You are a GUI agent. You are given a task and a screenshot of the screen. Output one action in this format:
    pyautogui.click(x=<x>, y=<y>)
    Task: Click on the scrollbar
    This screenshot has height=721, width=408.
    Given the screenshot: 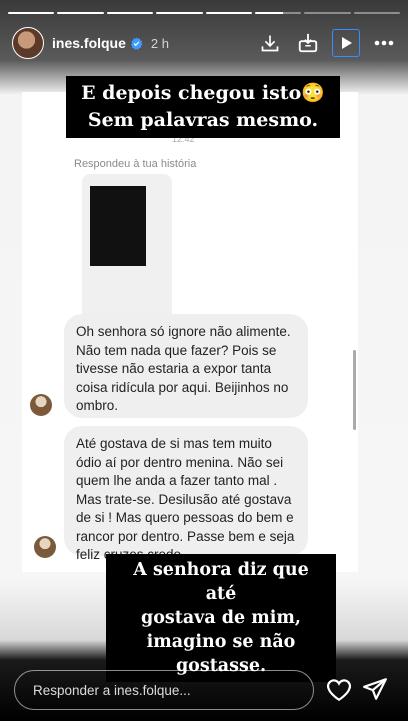 What is the action you would take?
    pyautogui.click(x=354, y=390)
    